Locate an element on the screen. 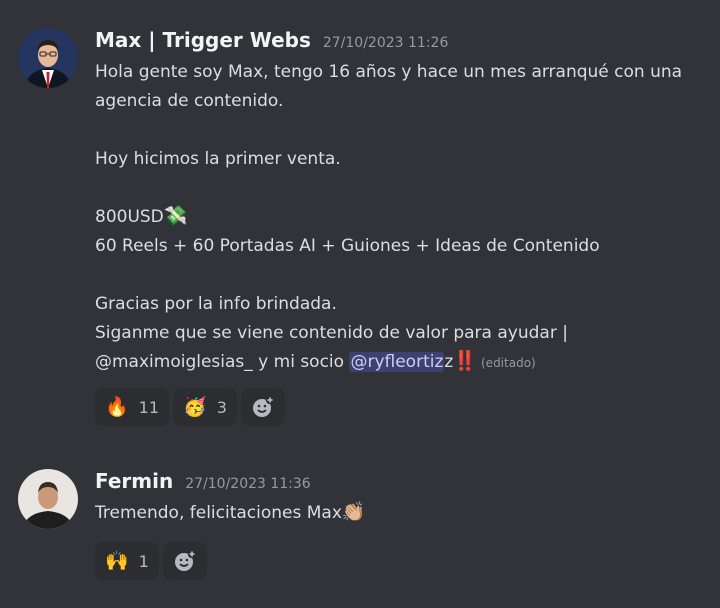 Image resolution: width=720 pixels, height=608 pixels. price-text: 800USD is located at coordinates (129, 217).